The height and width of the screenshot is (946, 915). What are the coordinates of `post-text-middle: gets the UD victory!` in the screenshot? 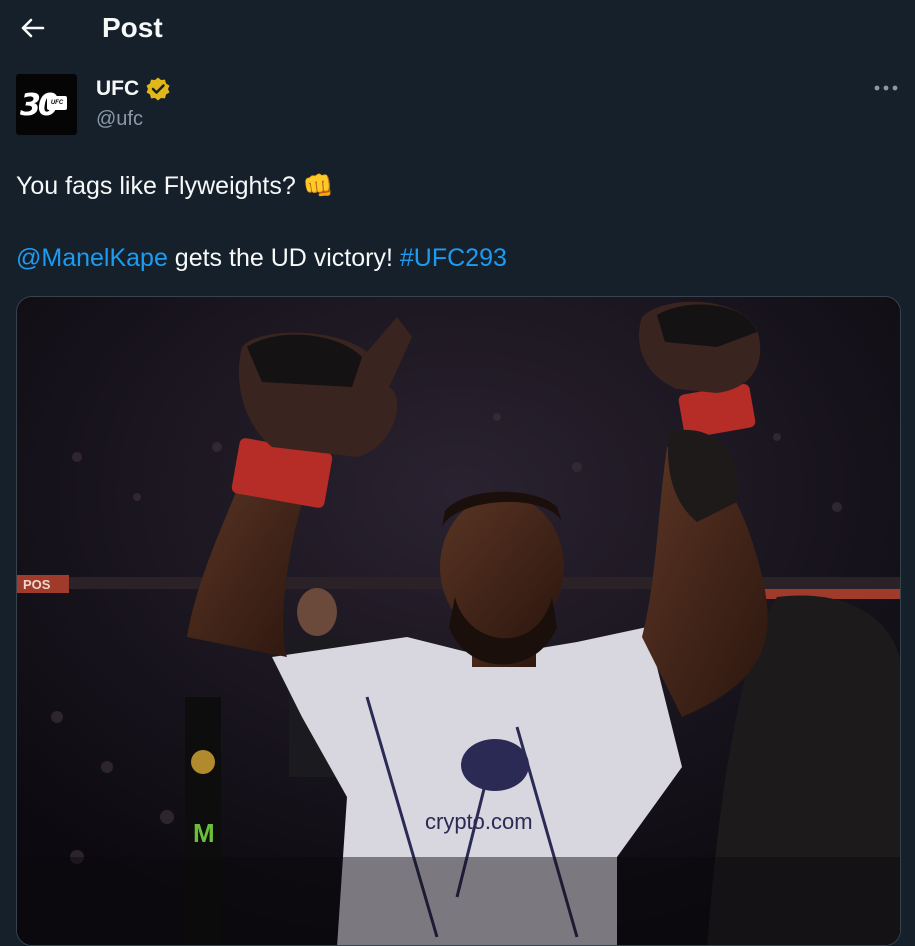 It's located at (283, 258).